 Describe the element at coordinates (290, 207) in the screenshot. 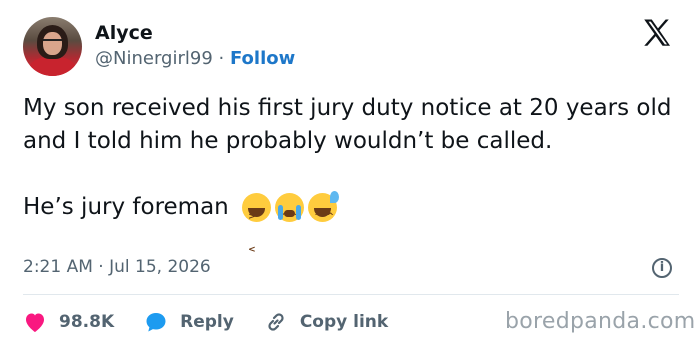

I see `loudly-crying-face-icon: ^^` at that location.